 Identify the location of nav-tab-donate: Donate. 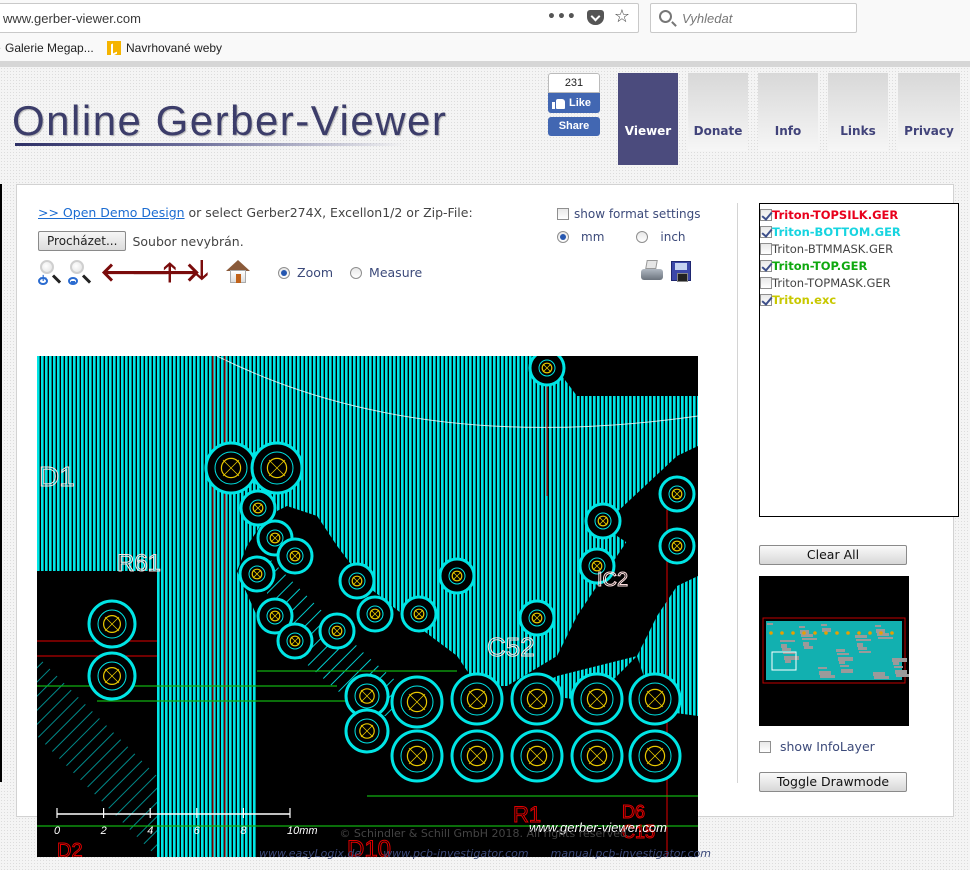
(718, 112).